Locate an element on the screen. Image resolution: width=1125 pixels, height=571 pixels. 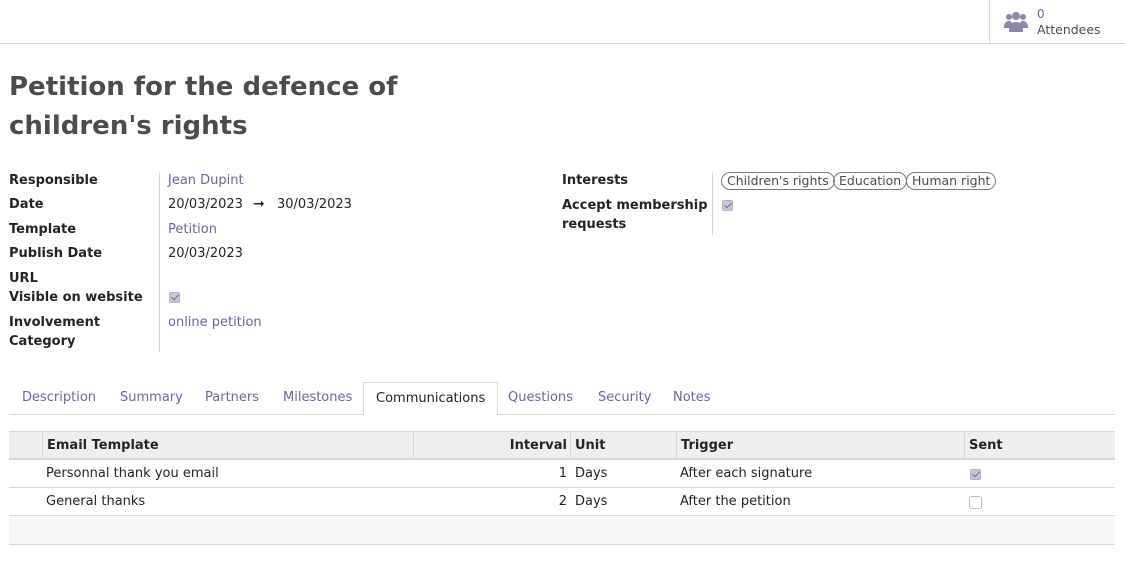
visible-on-website-label: Visible on website is located at coordinates (76, 297).